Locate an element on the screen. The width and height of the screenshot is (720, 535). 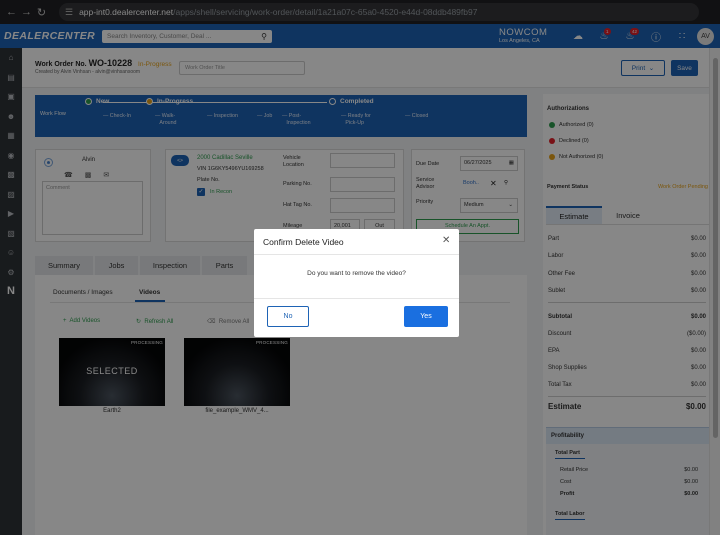
dialog-header: Confirm Delete Video ✕ is located at coordinates (356, 242).